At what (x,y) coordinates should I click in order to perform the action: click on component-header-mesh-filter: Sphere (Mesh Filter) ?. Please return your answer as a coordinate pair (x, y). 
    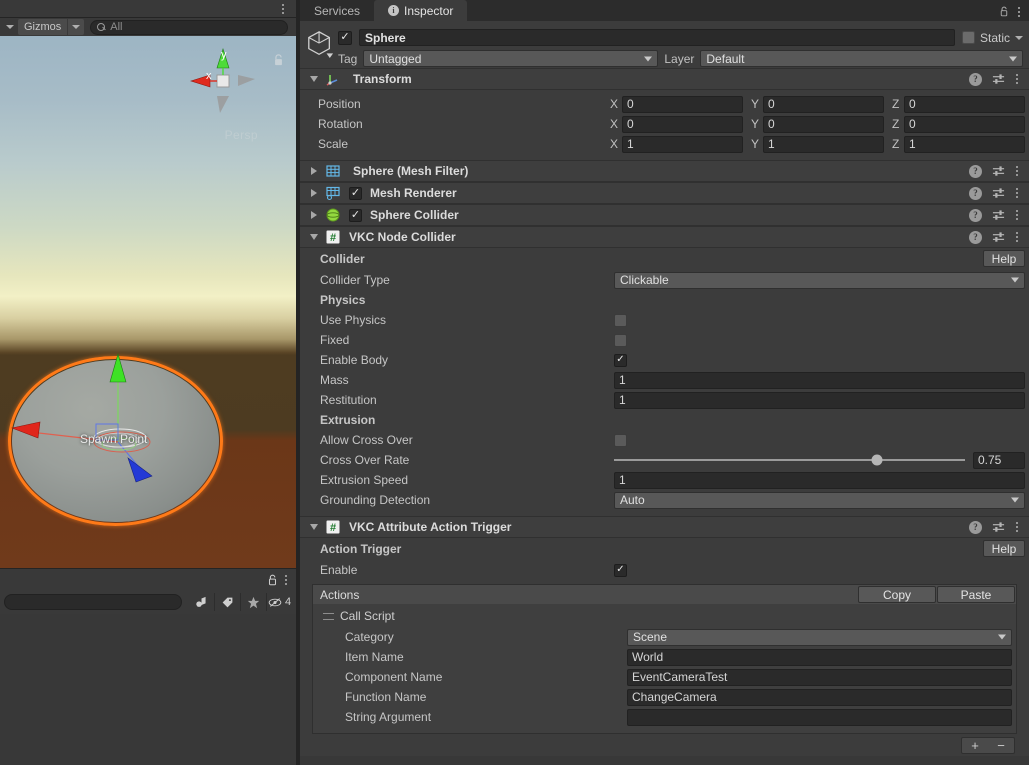
    Looking at the image, I should click on (664, 171).